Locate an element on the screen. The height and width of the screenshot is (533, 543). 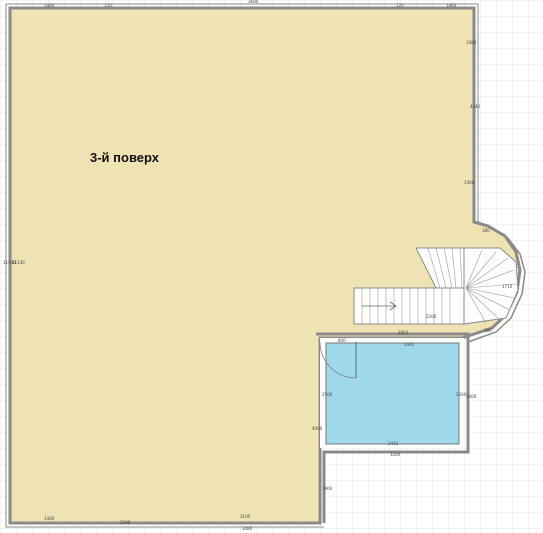
dim-left-side-2: 11140 is located at coordinates (18, 262).